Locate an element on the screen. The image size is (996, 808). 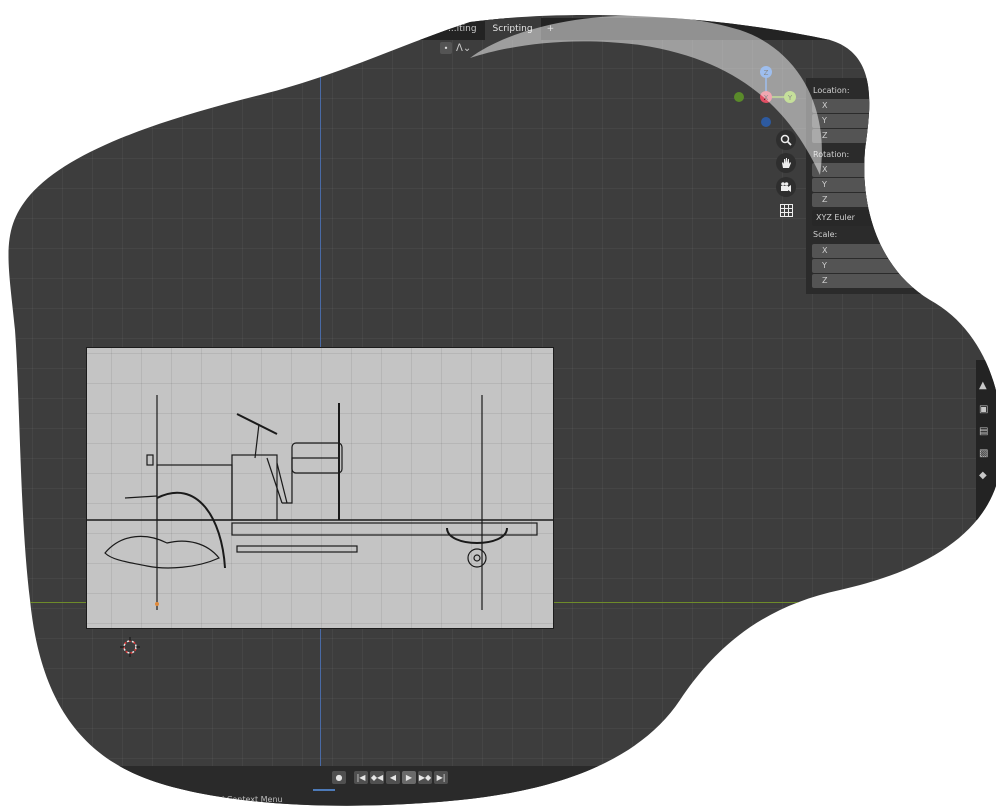
overlay-swoosh is located at coordinates (646, 95).